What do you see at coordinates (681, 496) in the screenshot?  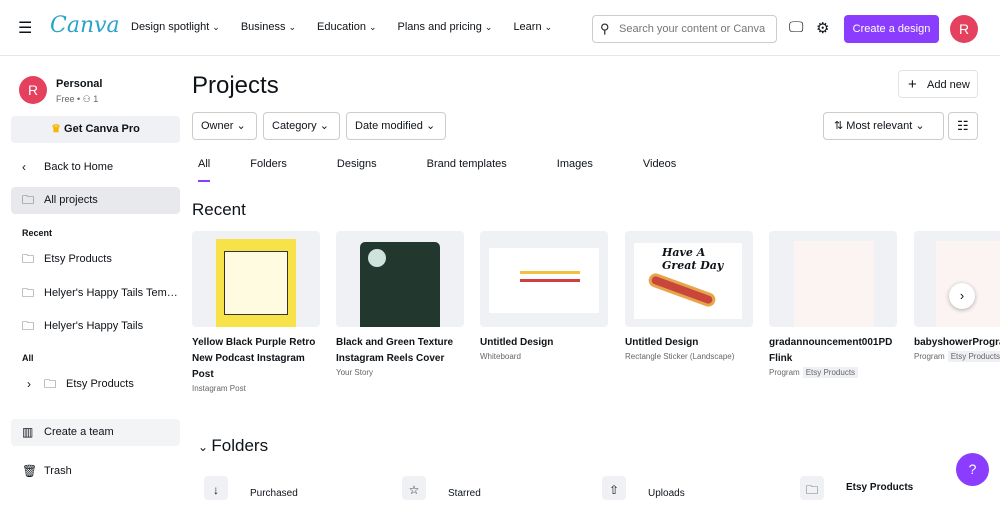 I see `folder-card-uploads: ⇧ Uploads` at bounding box center [681, 496].